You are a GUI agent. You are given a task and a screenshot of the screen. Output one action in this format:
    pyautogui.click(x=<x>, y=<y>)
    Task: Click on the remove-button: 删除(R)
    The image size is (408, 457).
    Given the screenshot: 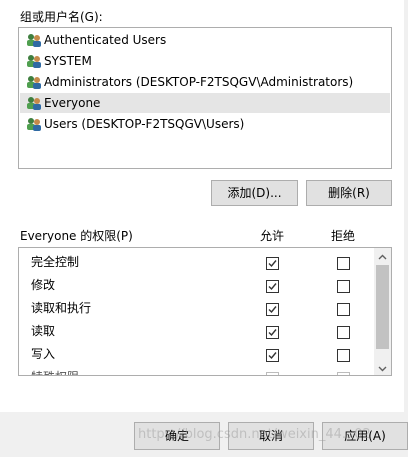 What is the action you would take?
    pyautogui.click(x=349, y=193)
    